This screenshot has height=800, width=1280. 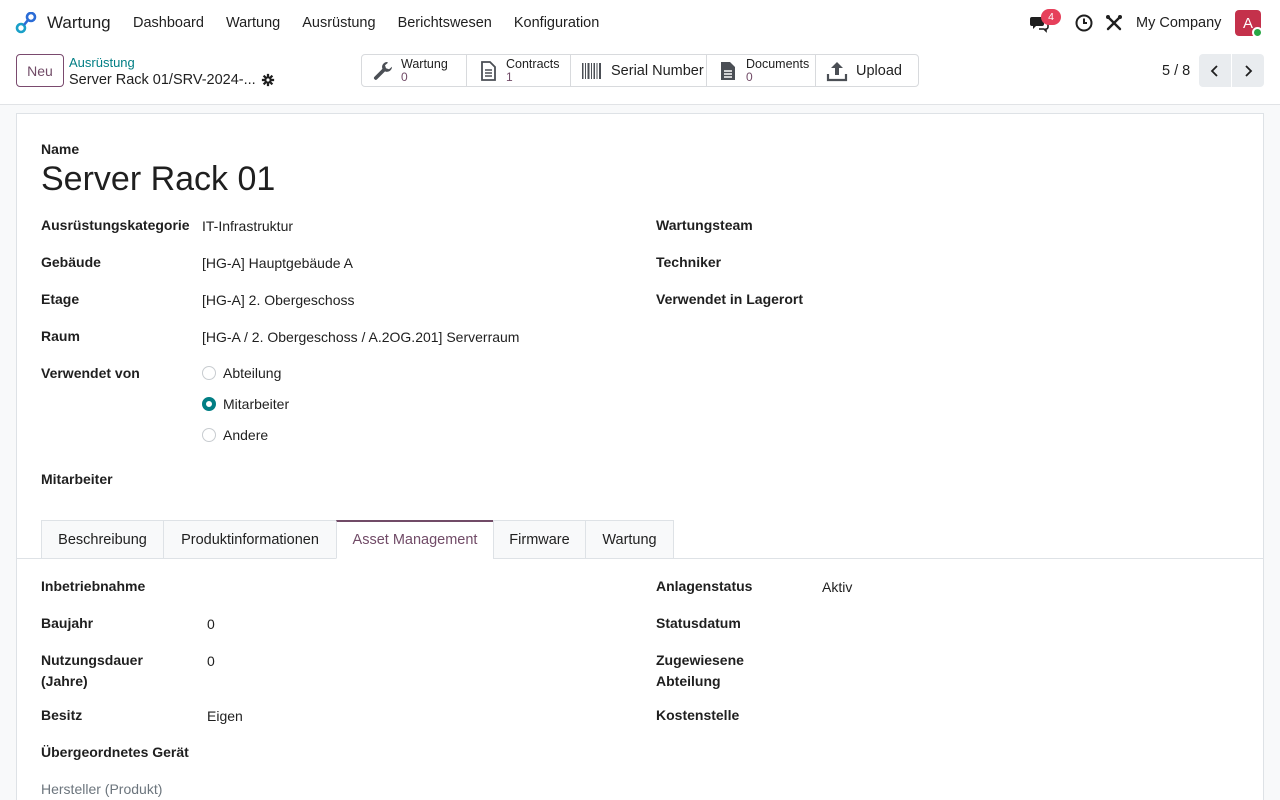 I want to click on statusdatum-label: Statusdatum, so click(x=698, y=623).